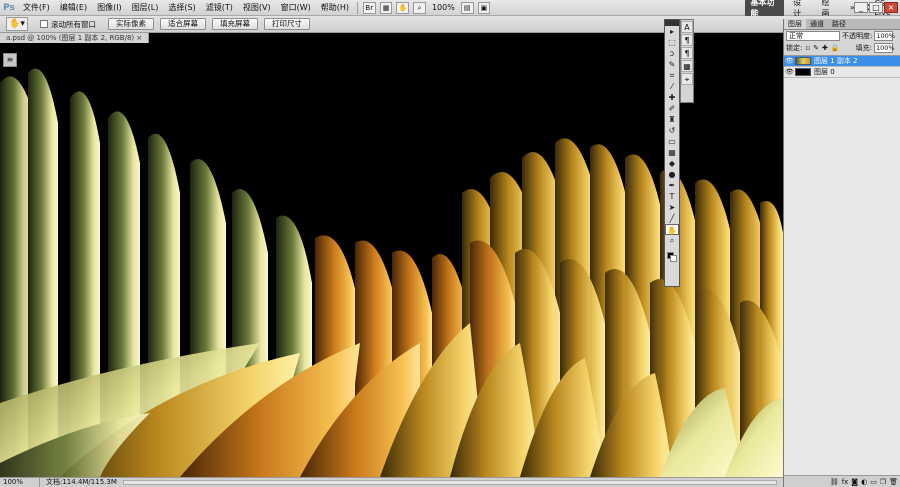 The width and height of the screenshot is (900, 487). What do you see at coordinates (864, 482) in the screenshot?
I see `adjustment-icon: ◐` at bounding box center [864, 482].